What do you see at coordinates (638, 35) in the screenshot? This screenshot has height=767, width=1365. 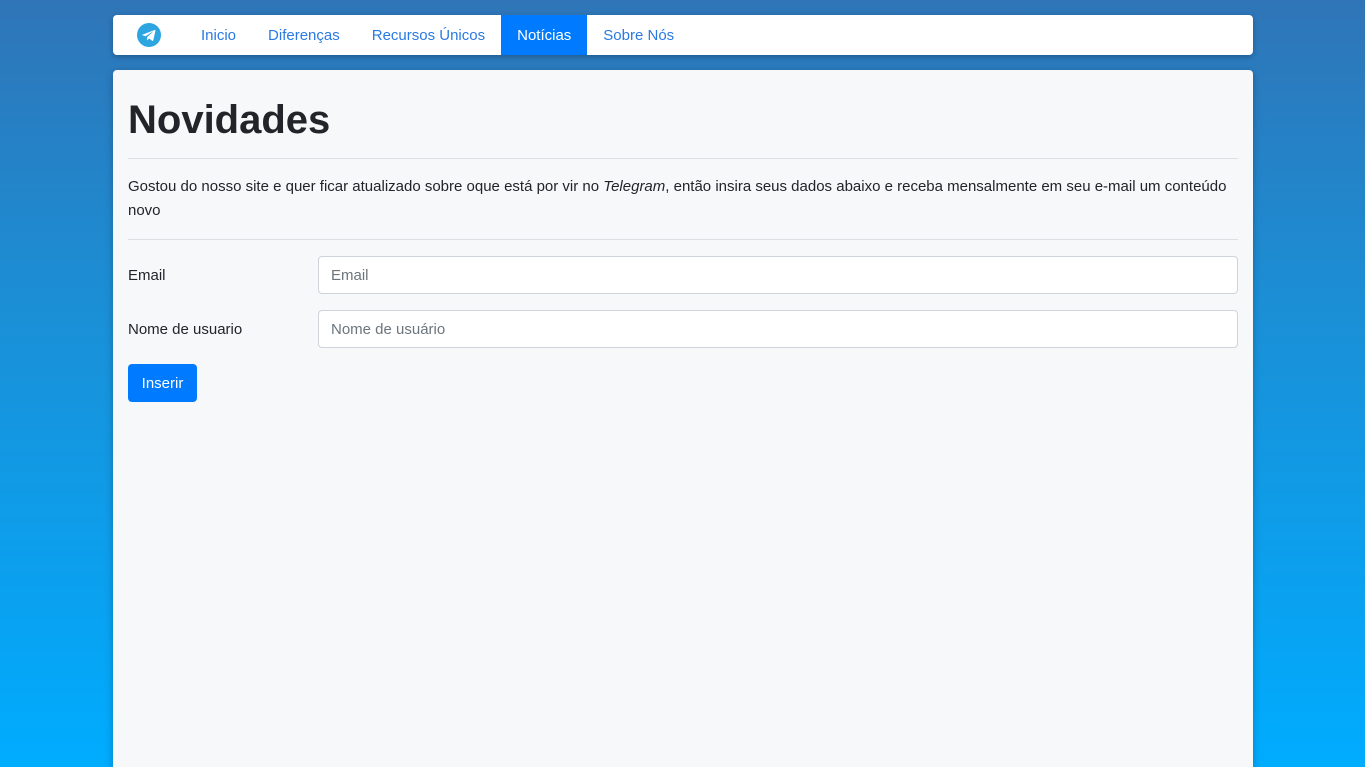 I see `nav-item-sobre-nos: Sobre Nós` at bounding box center [638, 35].